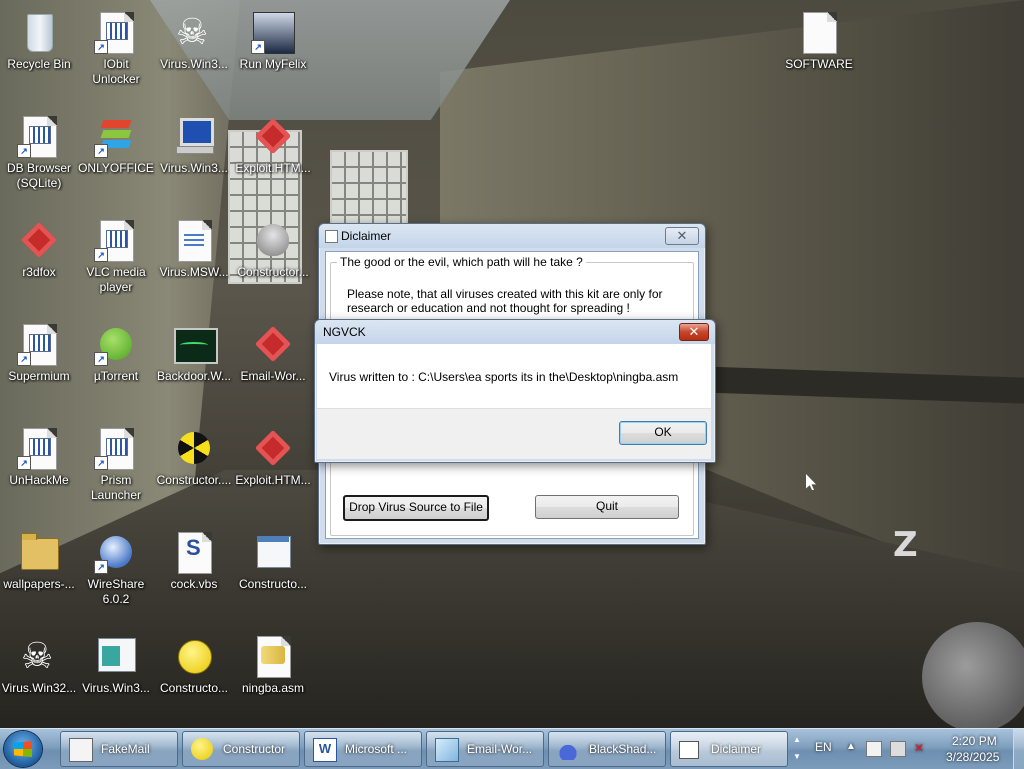 The height and width of the screenshot is (769, 1024). I want to click on quit-button: Quit, so click(607, 507).